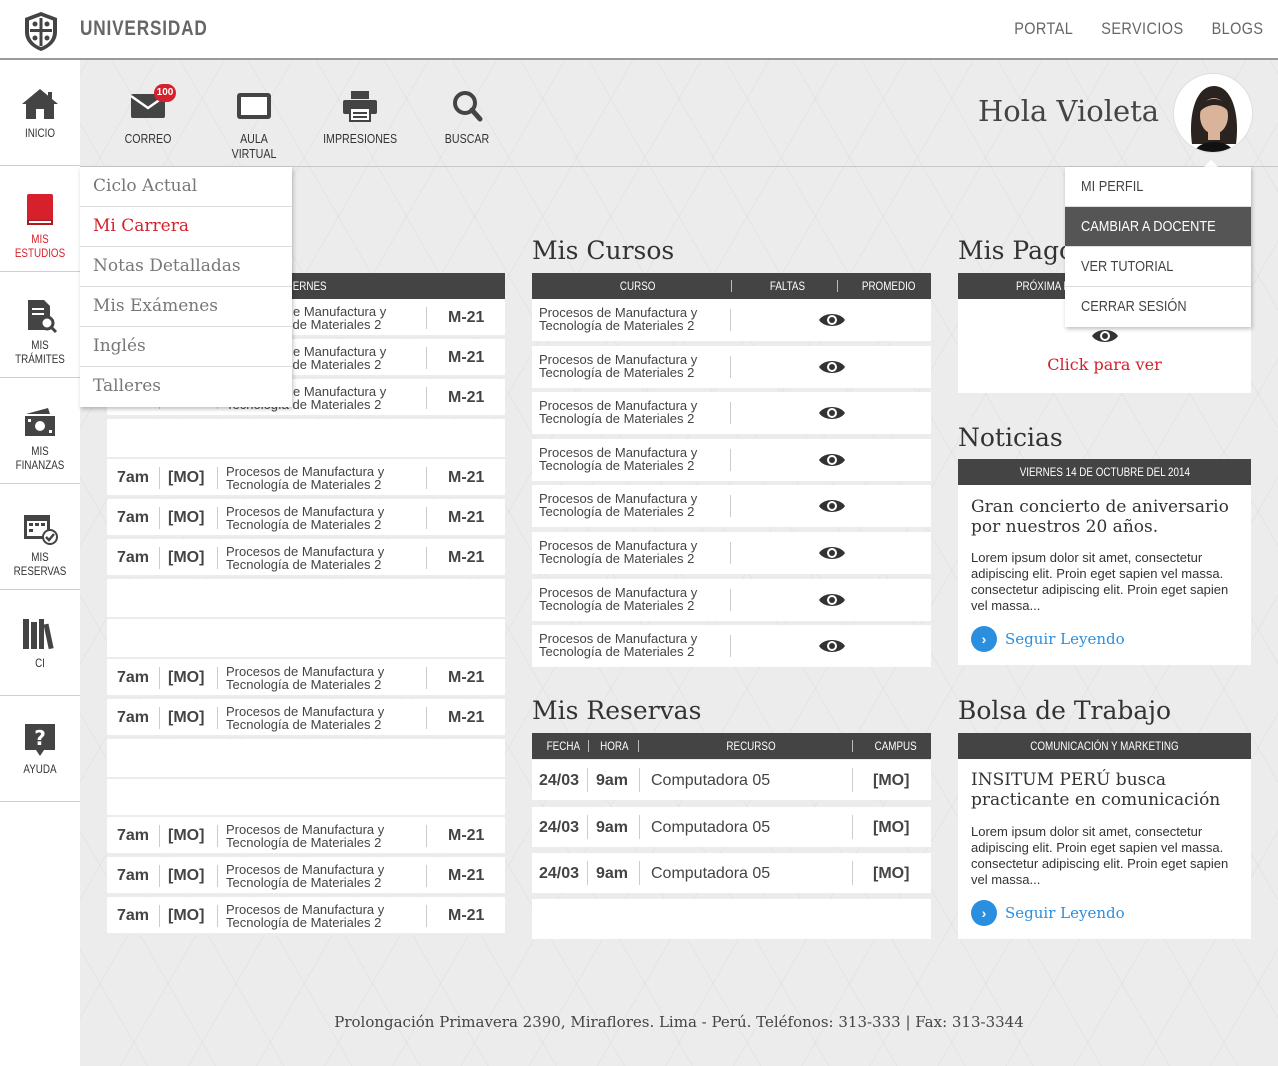  What do you see at coordinates (891, 827) in the screenshot?
I see `reserva-campus: [MO]` at bounding box center [891, 827].